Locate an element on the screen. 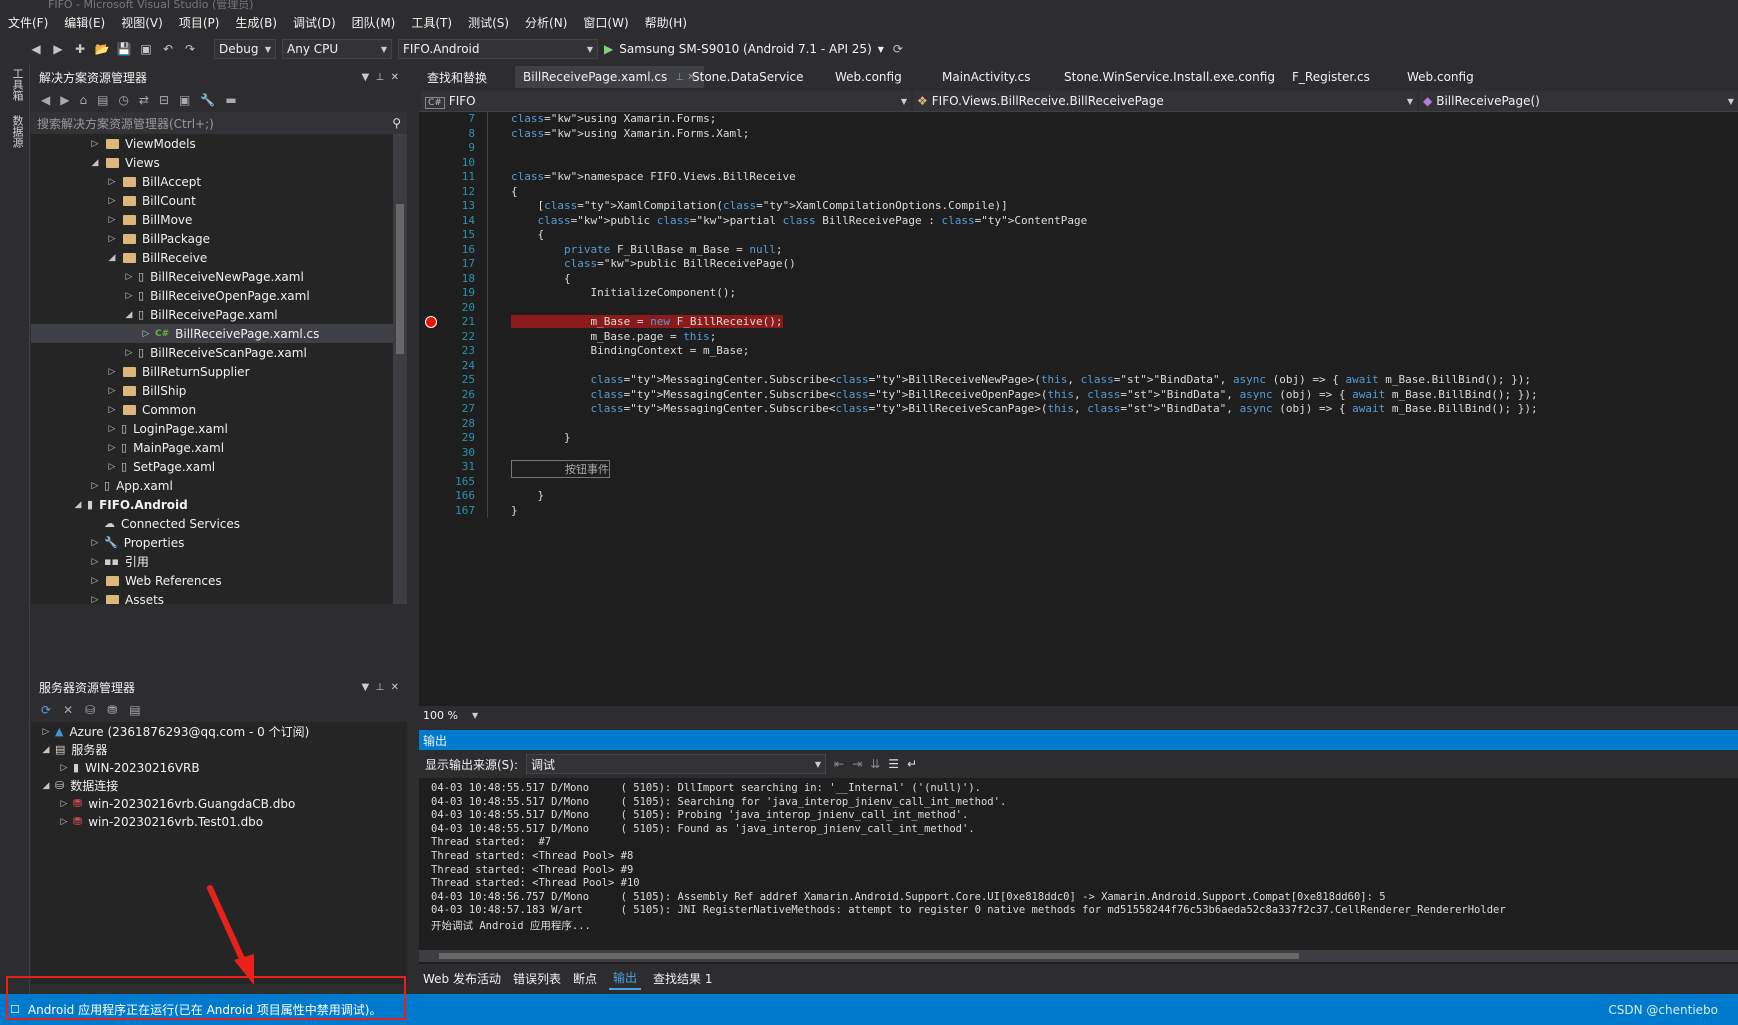  forward-icon: ▶ is located at coordinates (64, 100).